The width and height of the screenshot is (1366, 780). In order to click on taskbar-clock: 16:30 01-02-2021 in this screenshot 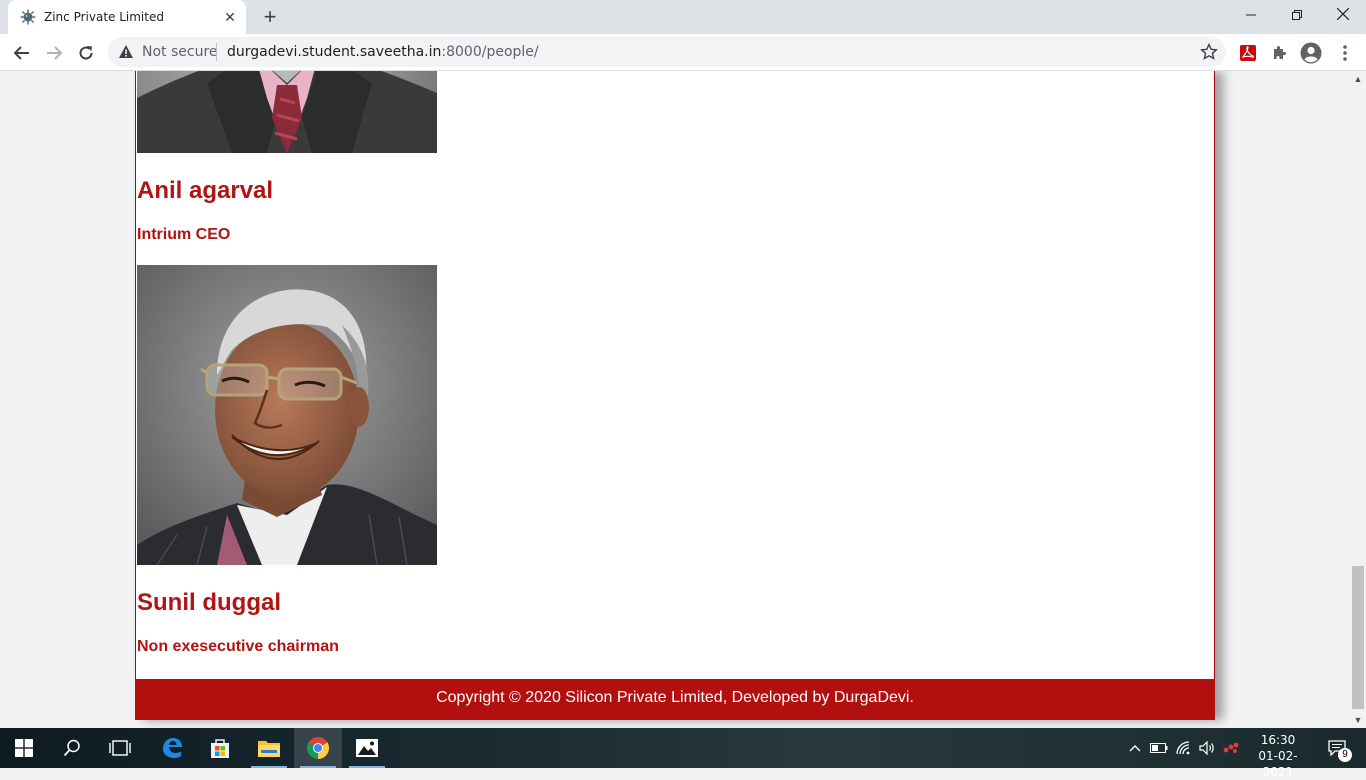, I will do `click(1278, 756)`.